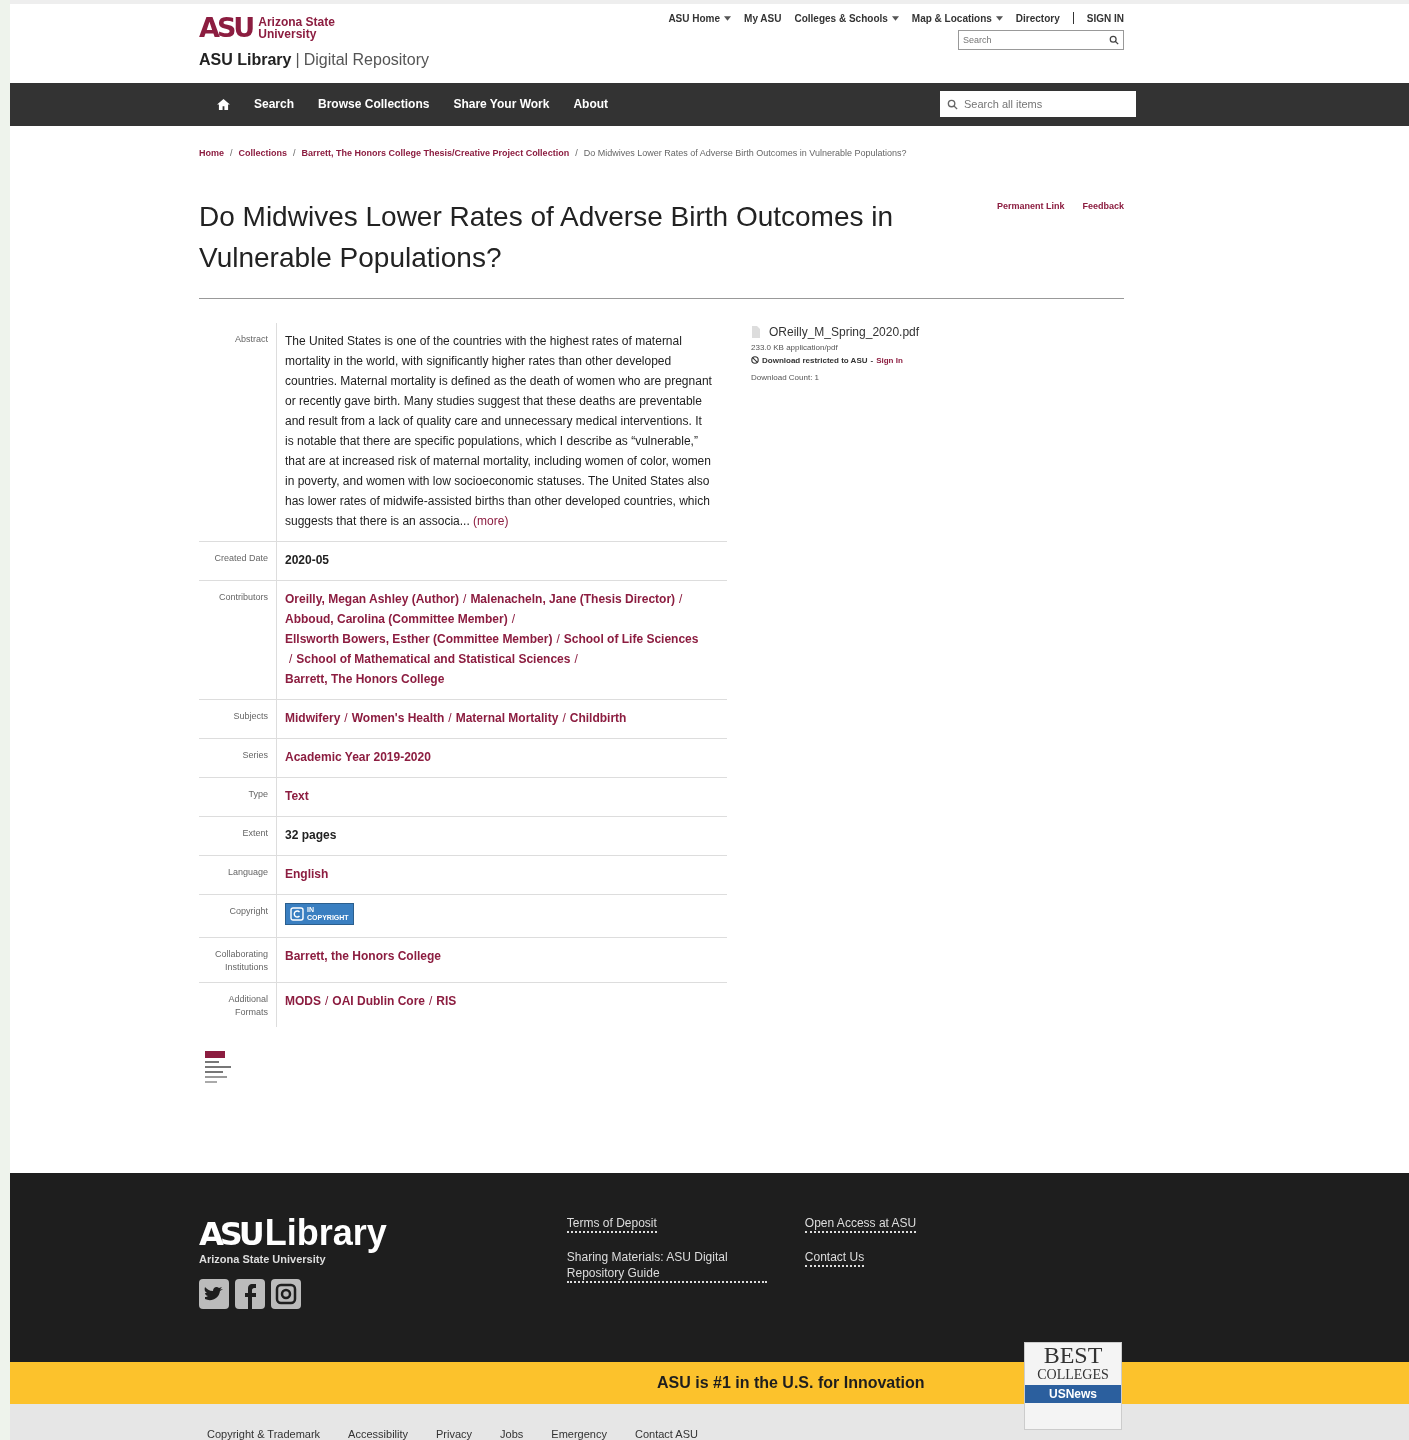  I want to click on top-nav-link: Colleges & Schools, so click(846, 18).